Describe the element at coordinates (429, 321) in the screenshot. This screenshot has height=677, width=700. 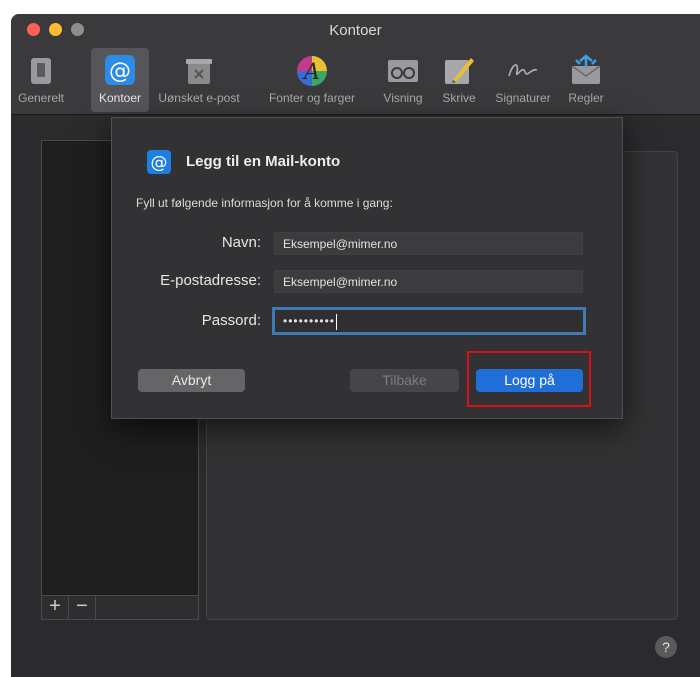
I see `password-field: ••••••••••` at that location.